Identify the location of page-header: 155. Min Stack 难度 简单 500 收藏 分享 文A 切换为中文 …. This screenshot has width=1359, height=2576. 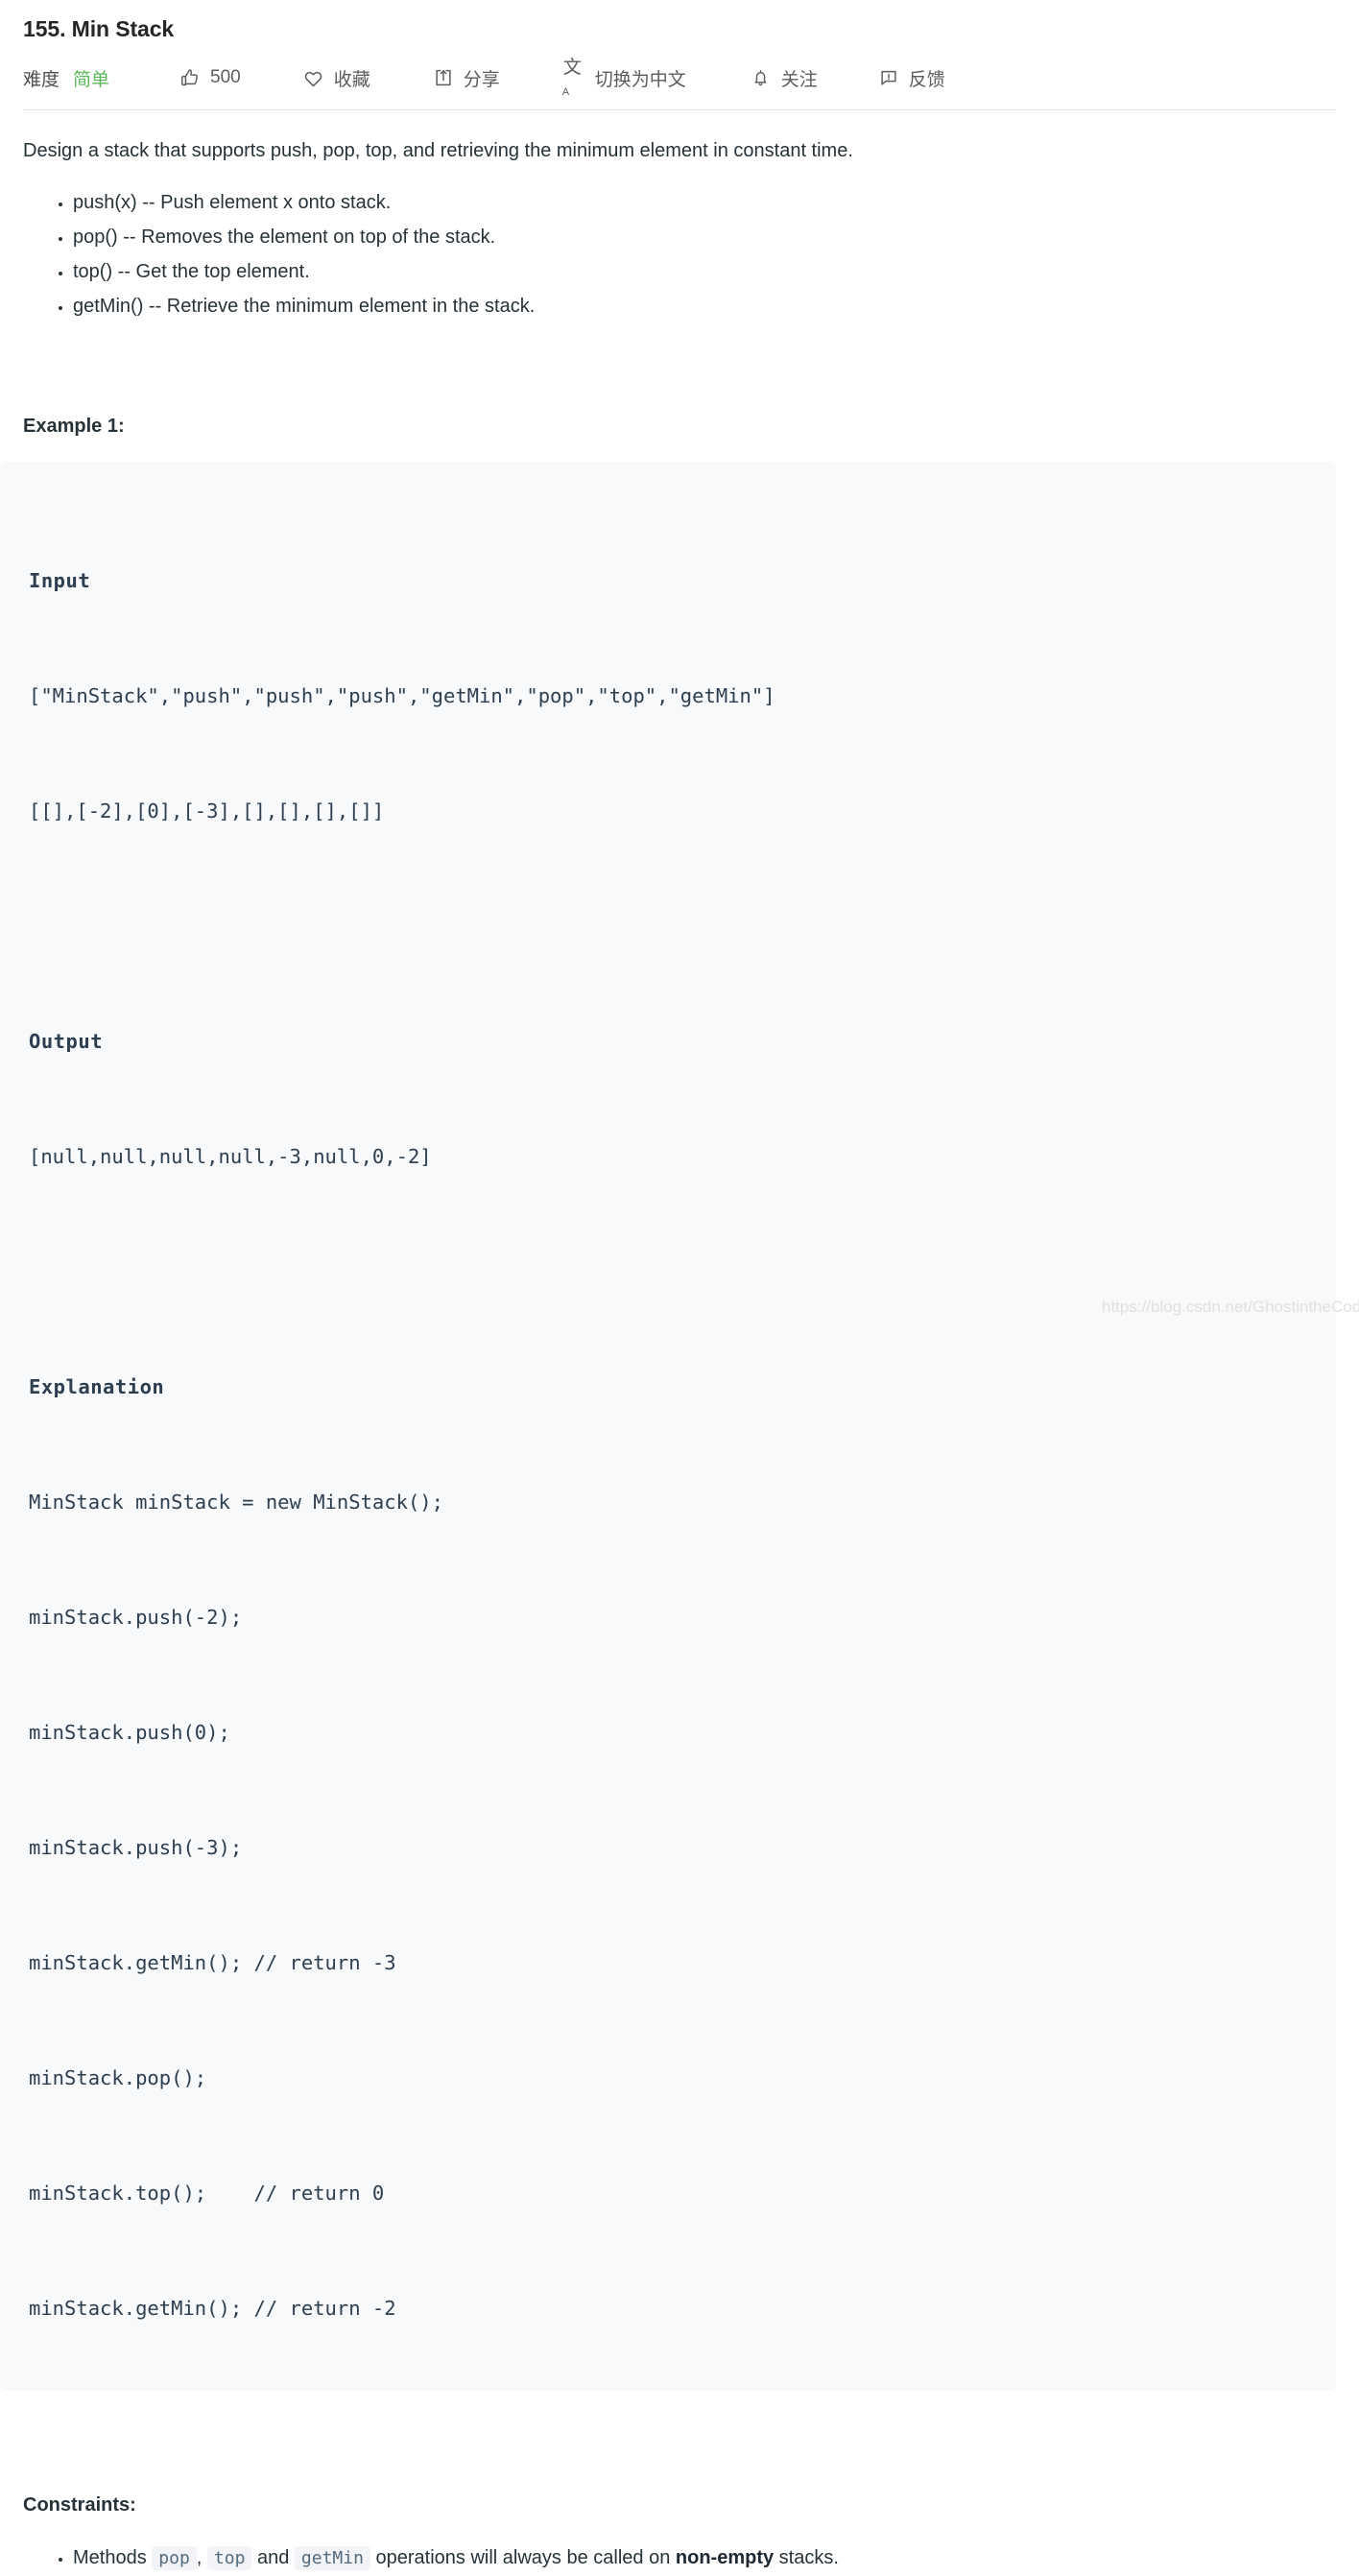
(679, 49).